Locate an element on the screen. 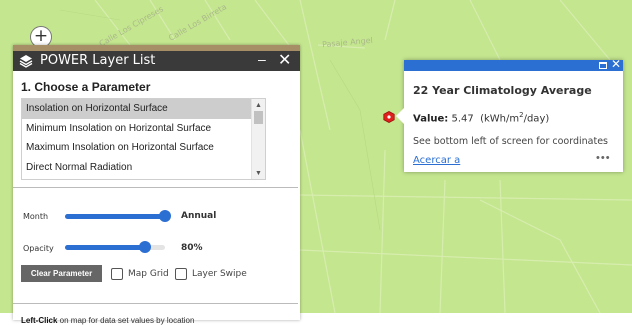 The width and height of the screenshot is (632, 325). popup-pointer is located at coordinates (400, 116).